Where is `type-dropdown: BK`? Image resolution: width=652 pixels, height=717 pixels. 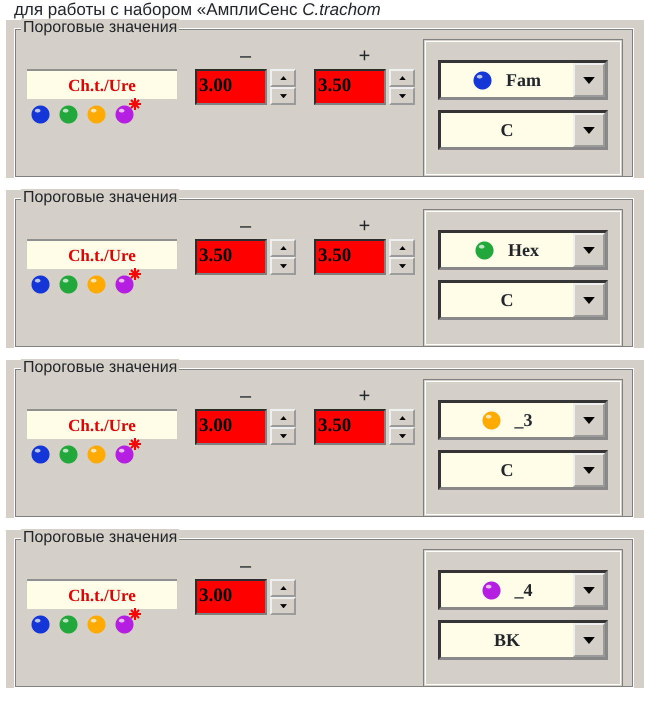 type-dropdown: BK is located at coordinates (523, 640).